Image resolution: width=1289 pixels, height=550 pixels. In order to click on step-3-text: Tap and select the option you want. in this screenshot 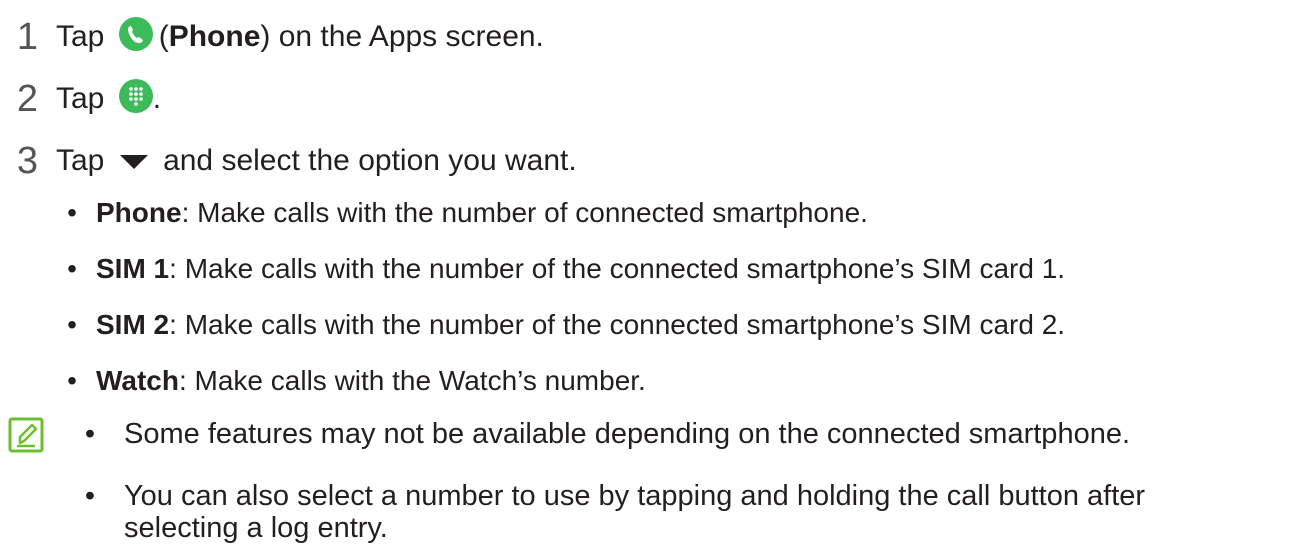, I will do `click(316, 161)`.